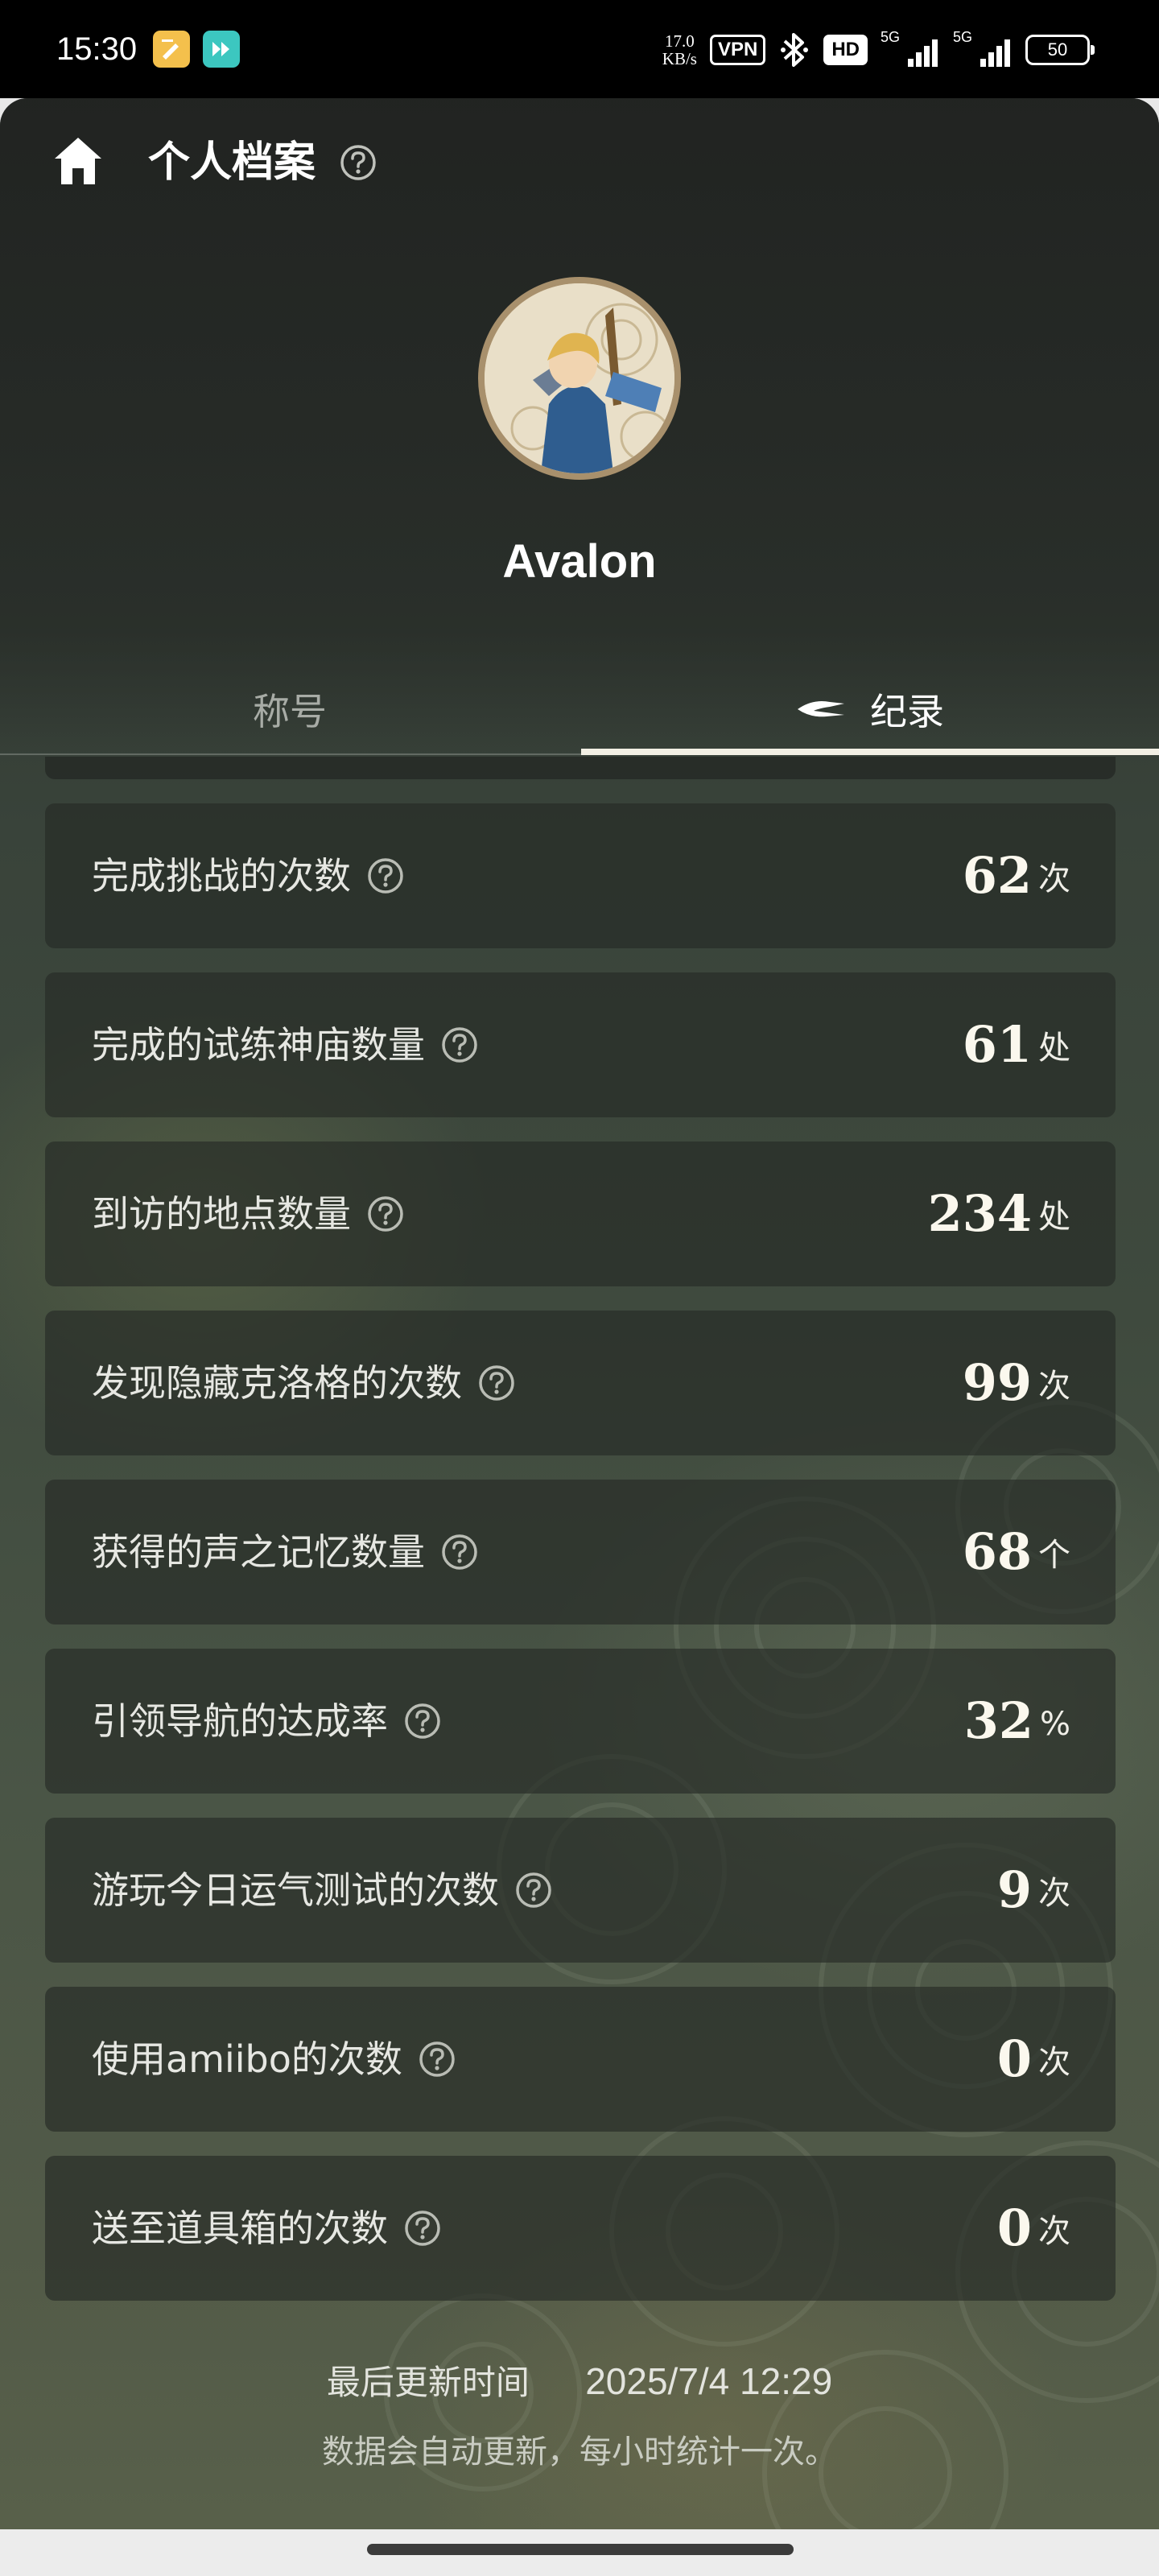  I want to click on battery-icon: 50, so click(1060, 50).